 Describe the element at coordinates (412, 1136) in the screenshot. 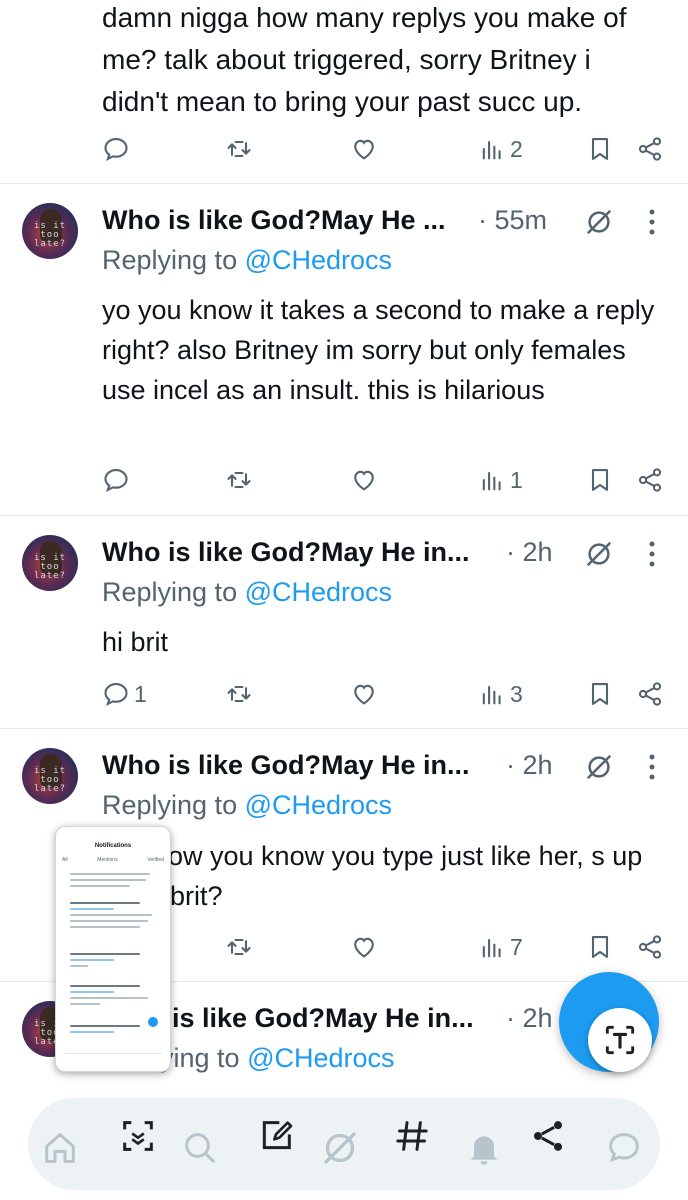

I see `hashtag-icon` at that location.